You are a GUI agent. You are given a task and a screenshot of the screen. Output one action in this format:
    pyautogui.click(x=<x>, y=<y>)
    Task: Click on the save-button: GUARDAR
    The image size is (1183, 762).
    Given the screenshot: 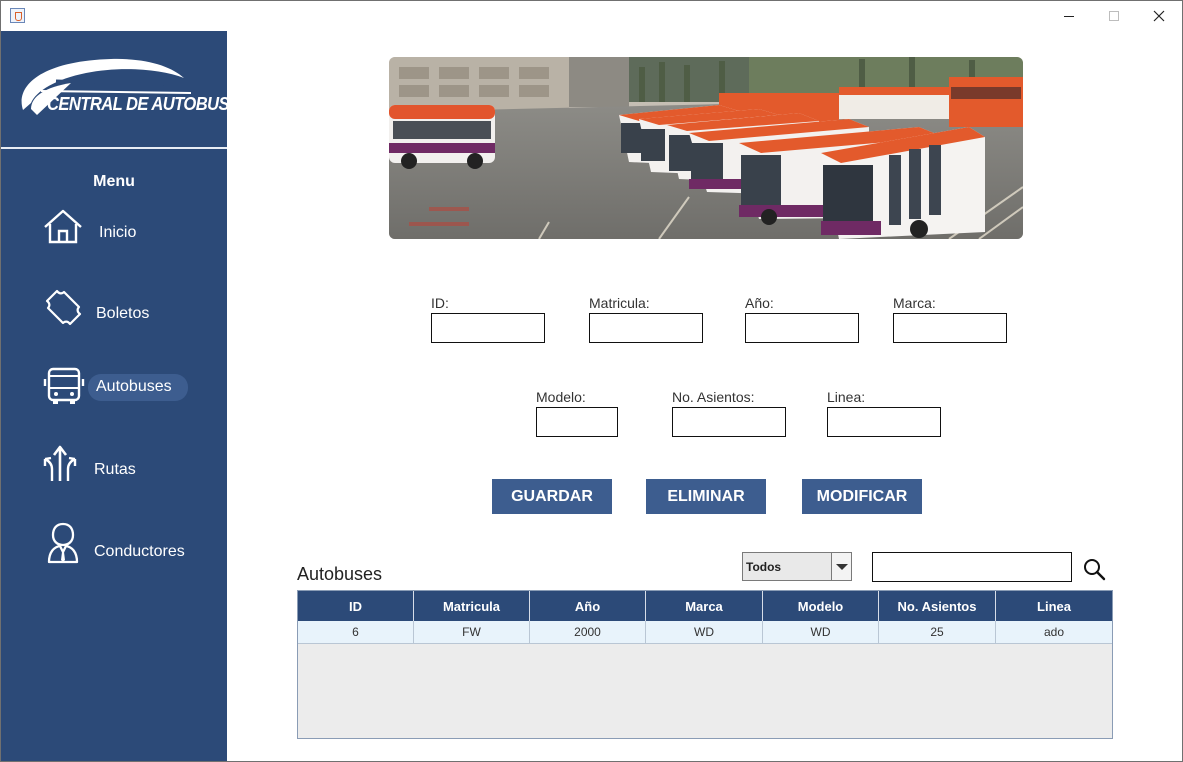 What is the action you would take?
    pyautogui.click(x=552, y=496)
    